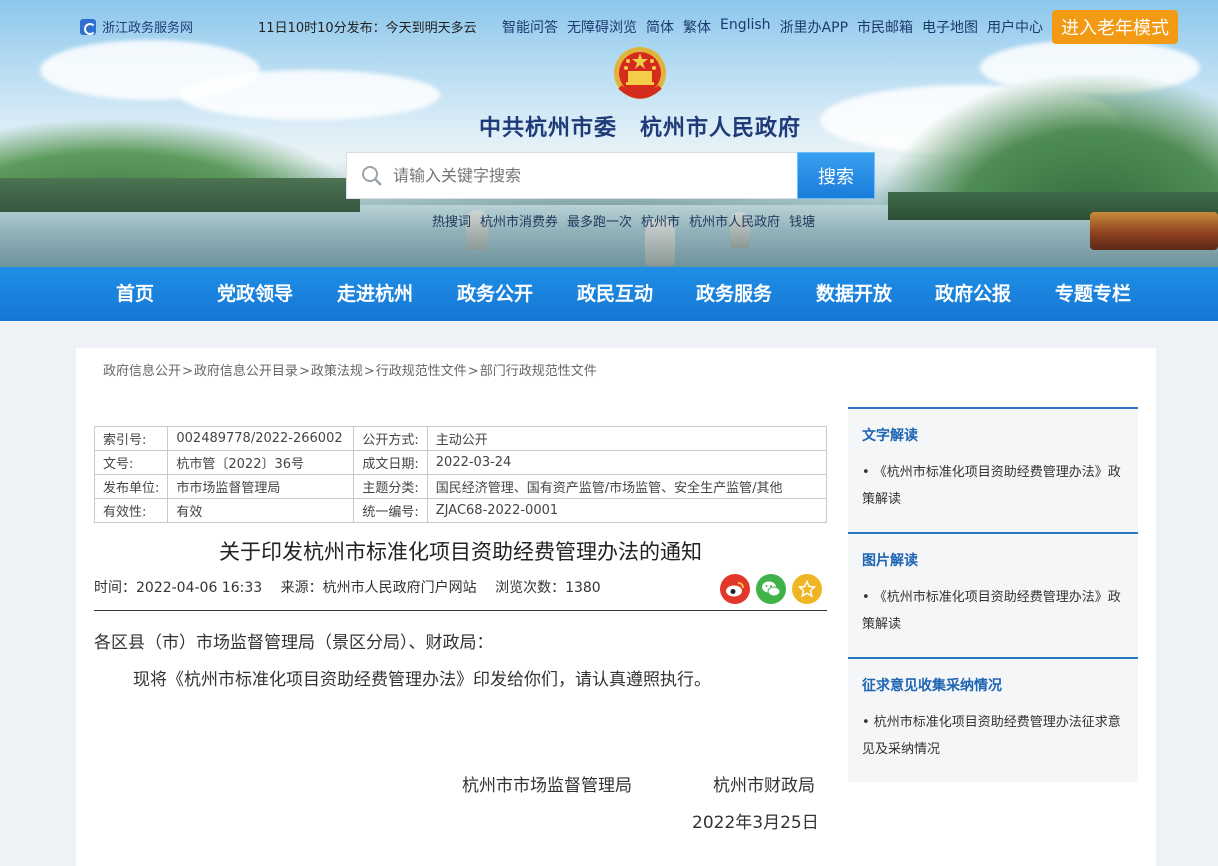 Image resolution: width=1218 pixels, height=866 pixels. What do you see at coordinates (640, 73) in the screenshot?
I see `national-emblem-icon` at bounding box center [640, 73].